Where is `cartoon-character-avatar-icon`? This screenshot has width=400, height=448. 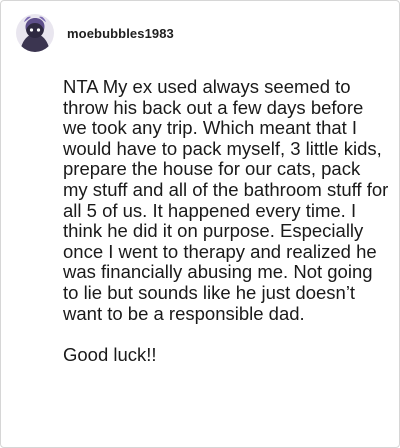
cartoon-character-avatar-icon is located at coordinates (35, 33).